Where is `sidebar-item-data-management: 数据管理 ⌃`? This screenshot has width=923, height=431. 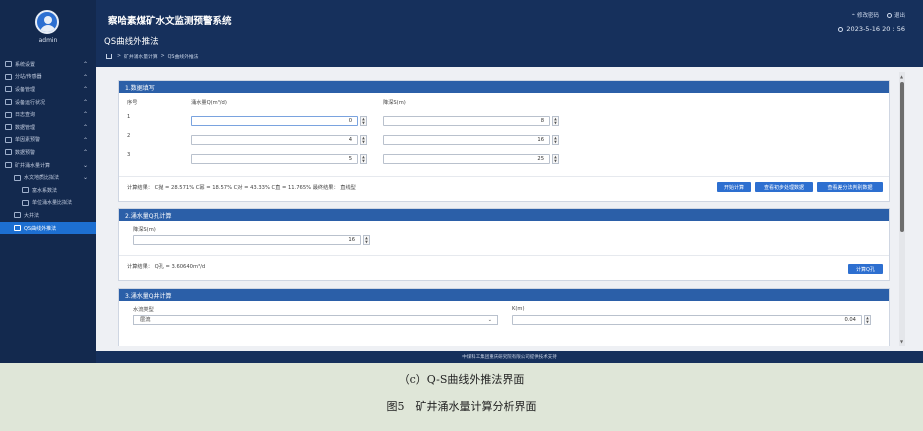
sidebar-item-data-management: 数据管理 ⌃ is located at coordinates (48, 127).